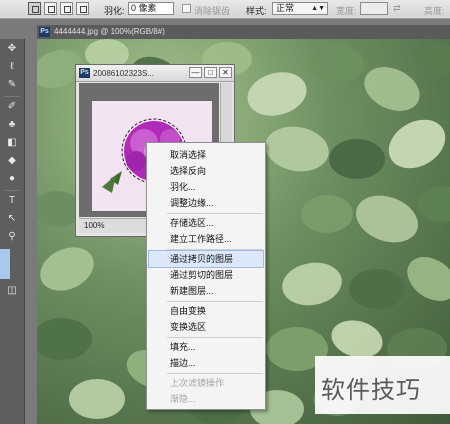  Describe the element at coordinates (12, 179) in the screenshot. I see `dodge-icon: ●` at that location.